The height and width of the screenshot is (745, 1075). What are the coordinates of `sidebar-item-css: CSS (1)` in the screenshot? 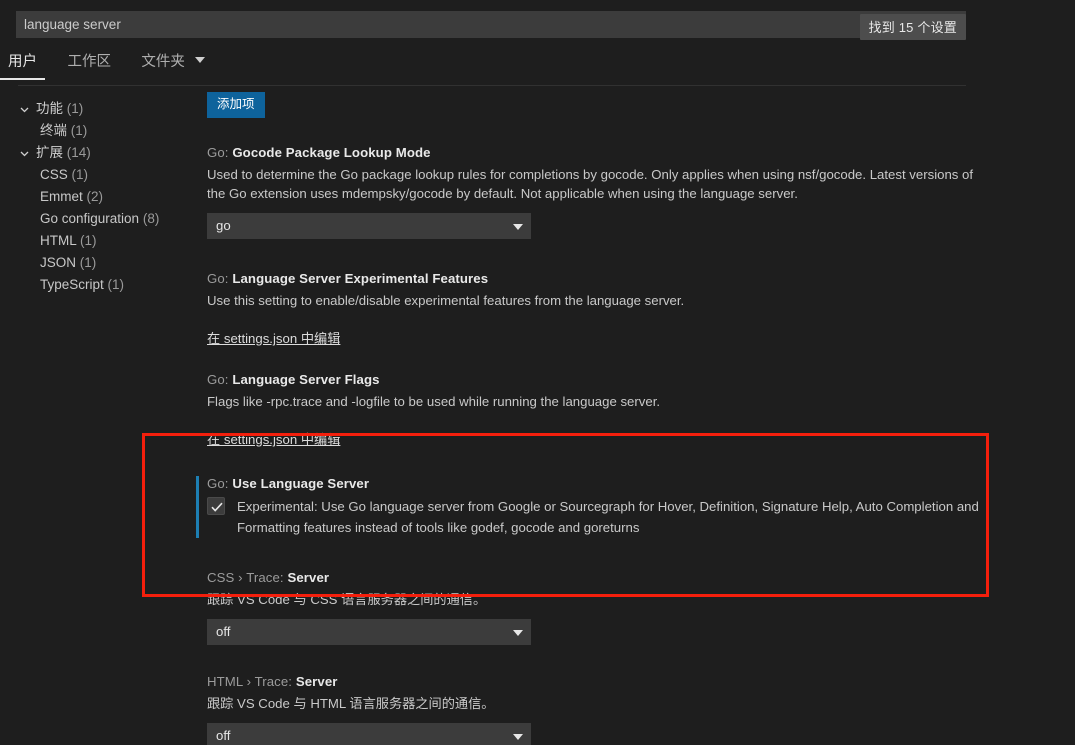 It's located at (97, 175).